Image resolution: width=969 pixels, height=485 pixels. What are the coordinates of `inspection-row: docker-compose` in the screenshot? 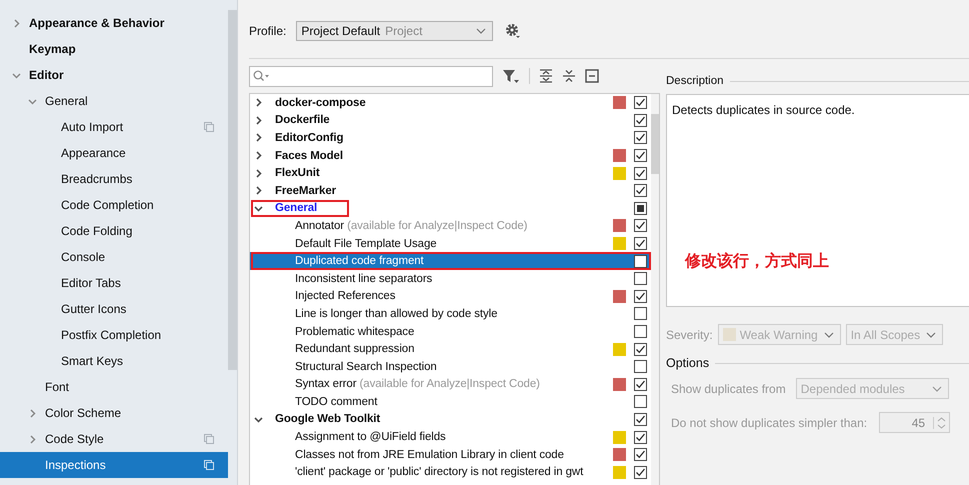 It's located at (450, 103).